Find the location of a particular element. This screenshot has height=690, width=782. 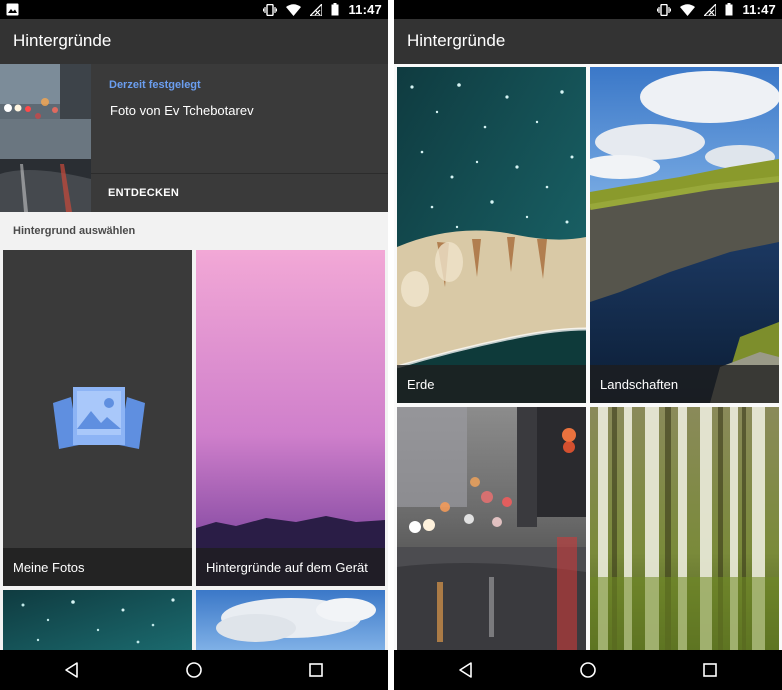

tile-label: Hintergründe auf dem Gerät is located at coordinates (287, 567).